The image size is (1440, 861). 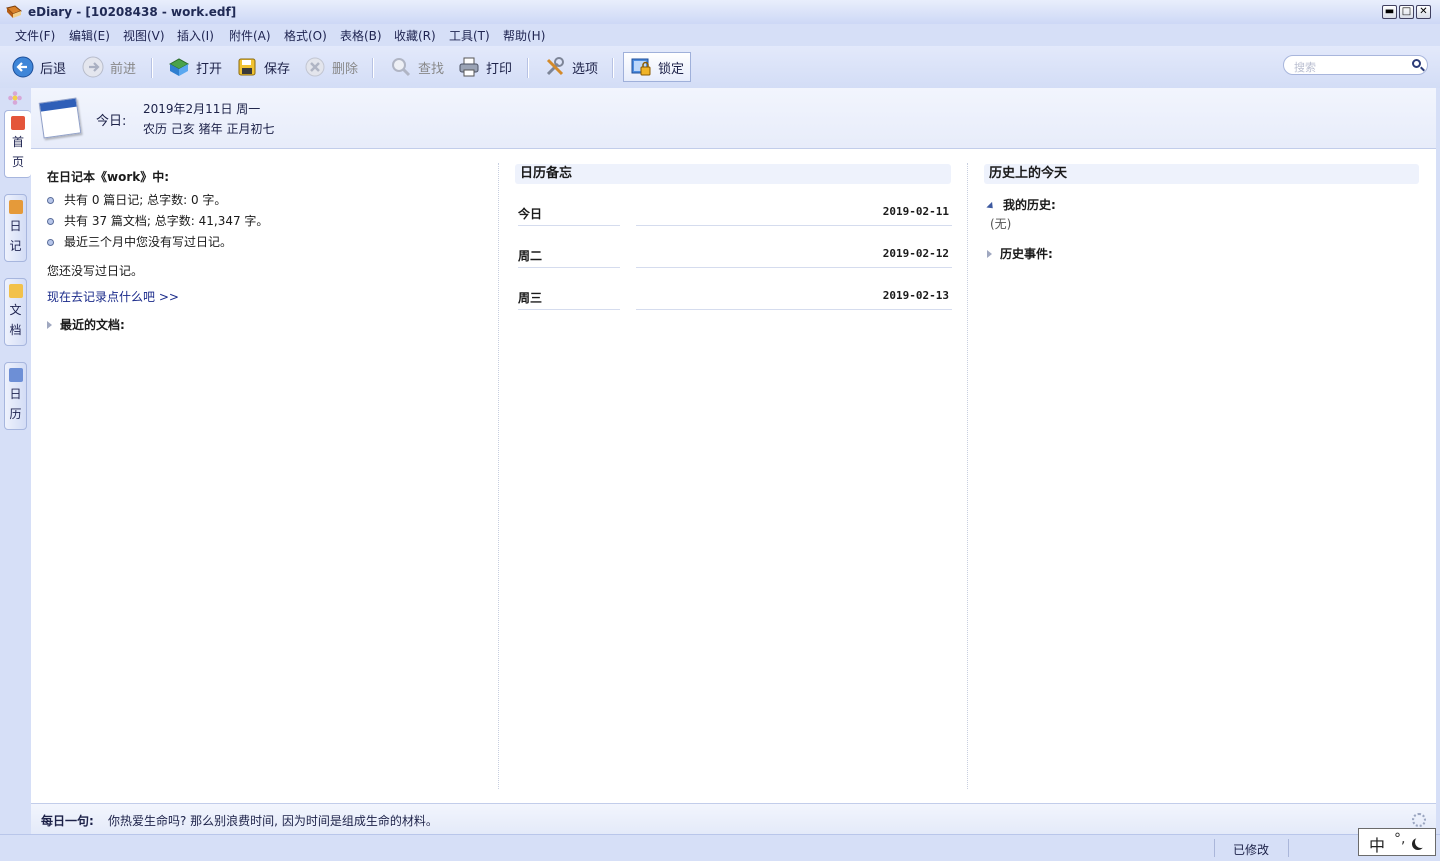 I want to click on menu-view: 视图(V), so click(x=144, y=35).